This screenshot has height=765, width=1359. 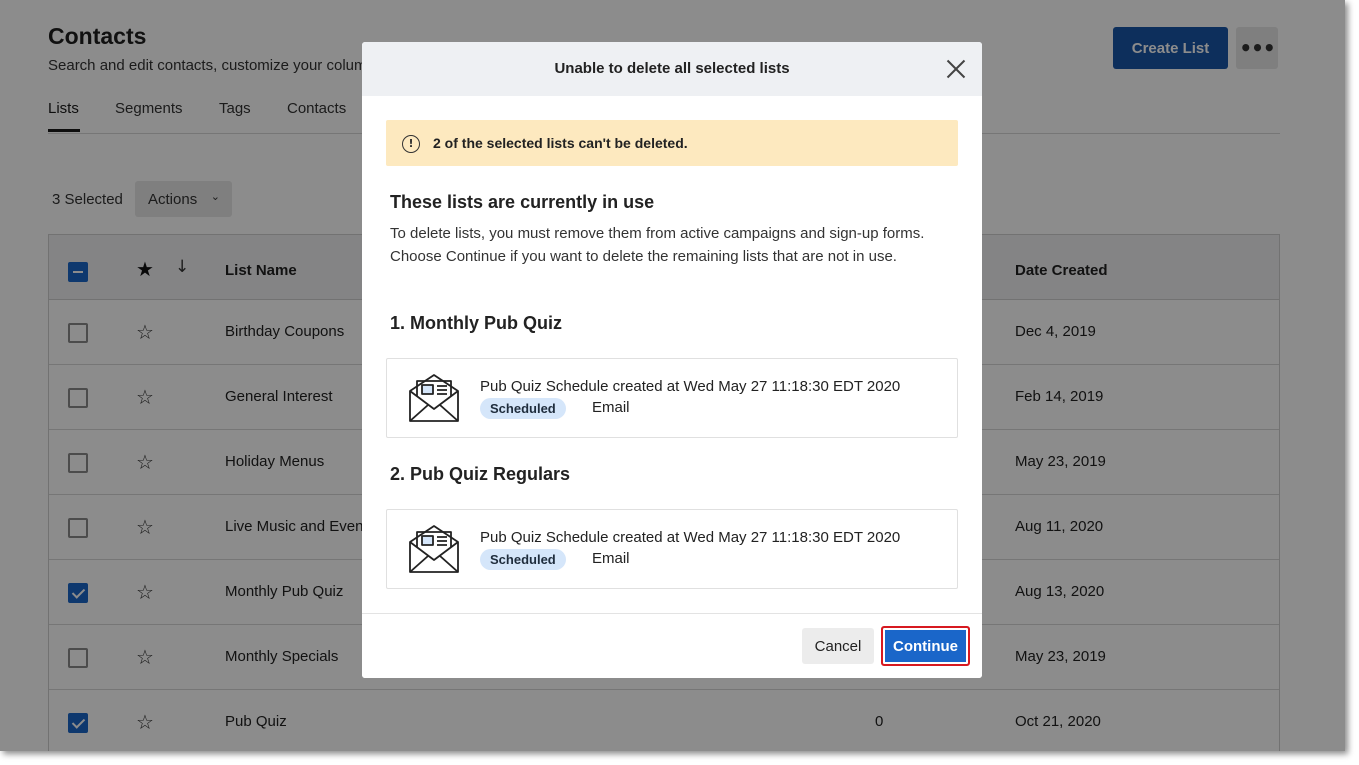 I want to click on cancel-button: Cancel, so click(x=838, y=646).